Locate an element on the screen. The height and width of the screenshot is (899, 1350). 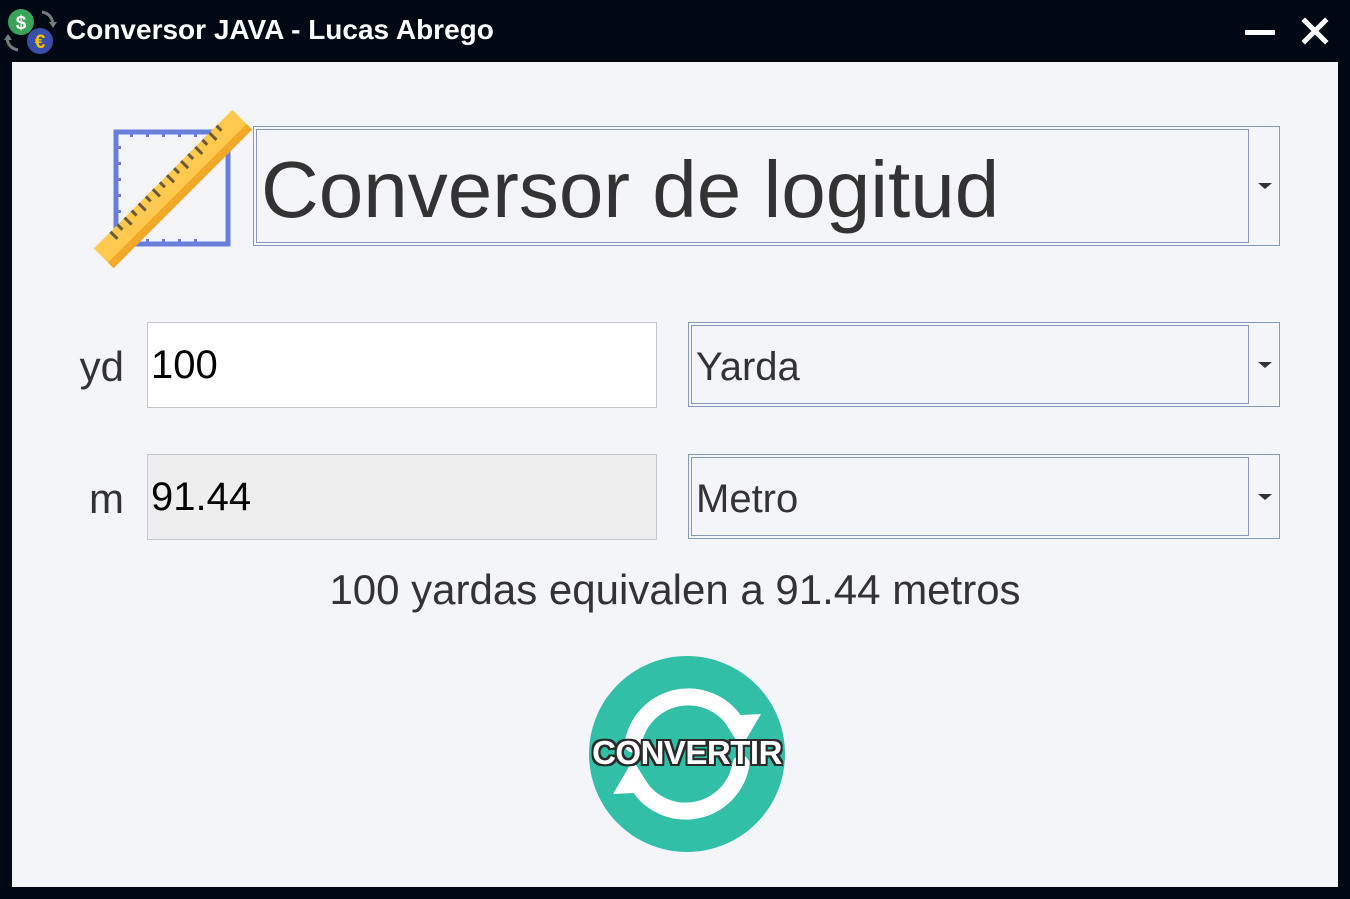
convert-button-label: CONVERTIR is located at coordinates (687, 752).